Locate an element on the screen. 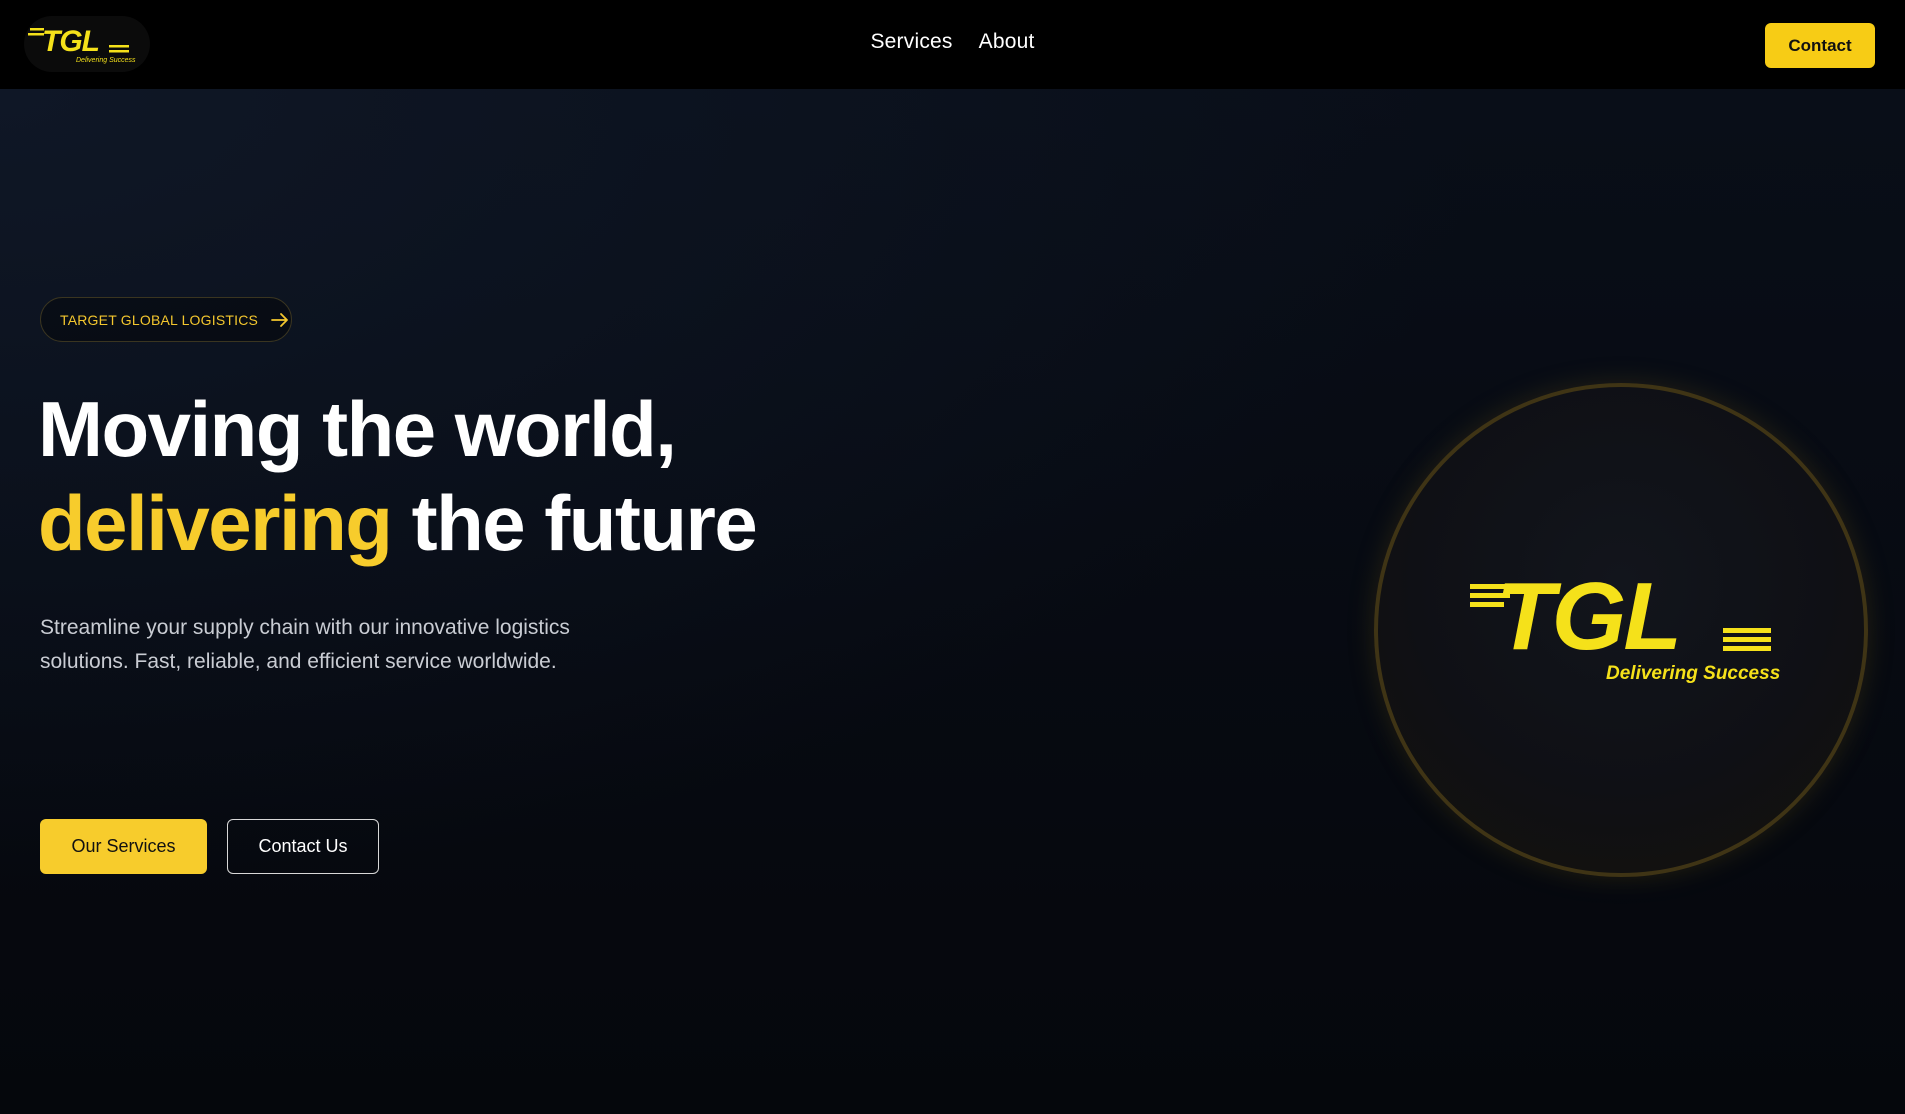 This screenshot has width=1905, height=1114. arrow-right-icon is located at coordinates (280, 320).